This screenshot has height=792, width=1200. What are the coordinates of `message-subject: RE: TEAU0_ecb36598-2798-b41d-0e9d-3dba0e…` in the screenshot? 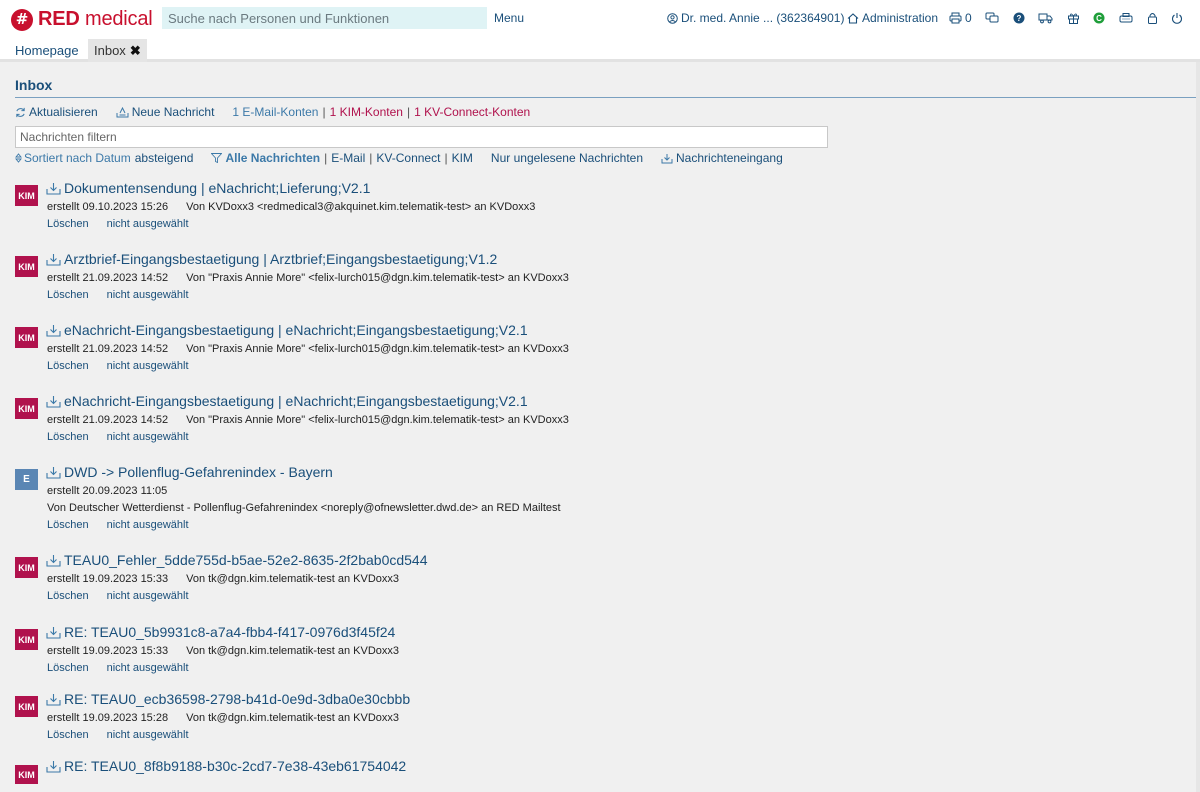 It's located at (237, 699).